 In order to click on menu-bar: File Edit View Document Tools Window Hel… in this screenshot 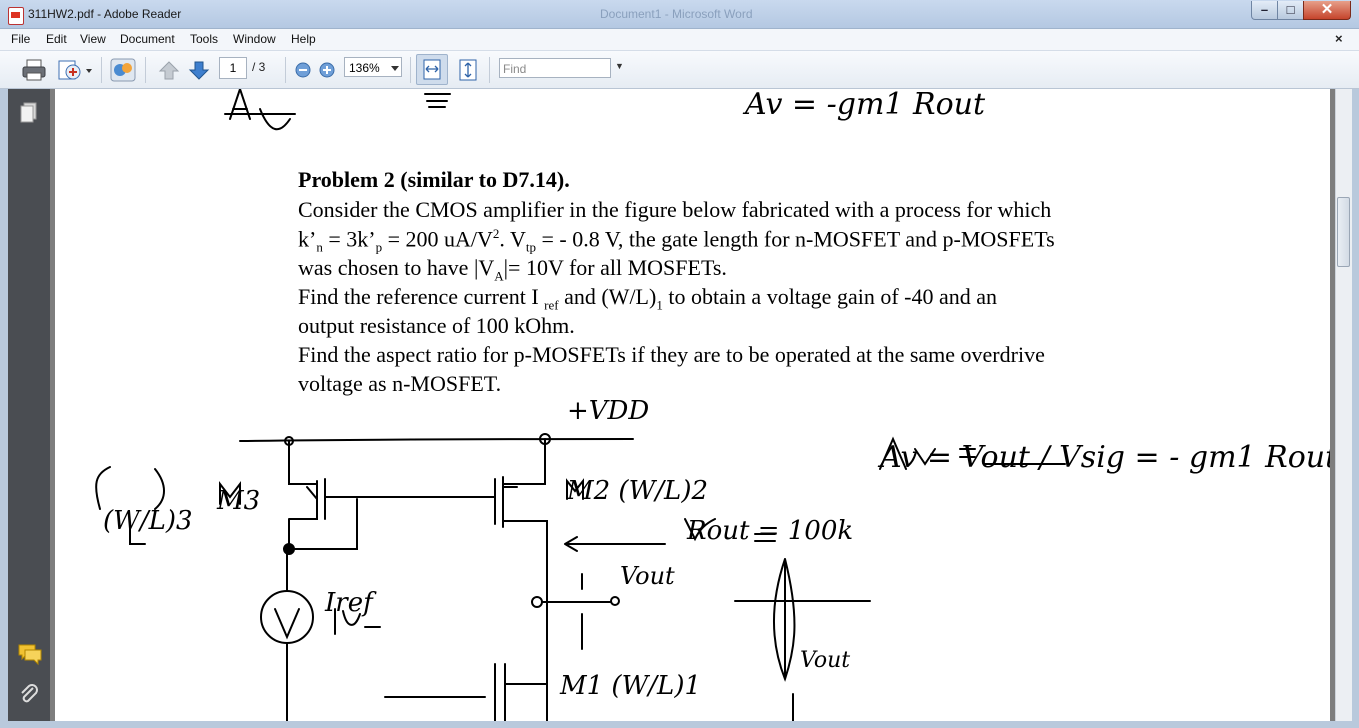, I will do `click(679, 40)`.